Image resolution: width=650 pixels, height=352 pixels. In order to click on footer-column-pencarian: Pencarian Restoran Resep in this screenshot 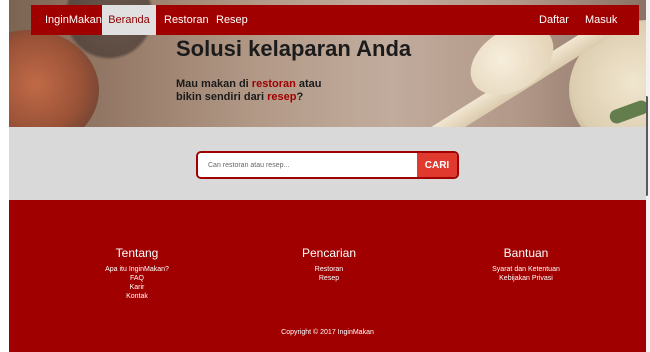, I will do `click(329, 264)`.